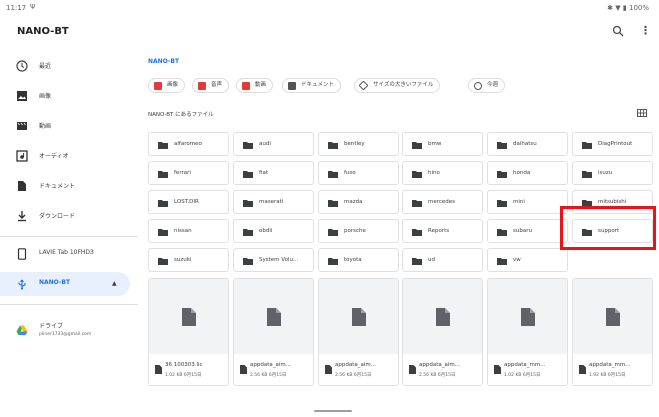 The height and width of the screenshot is (417, 659). What do you see at coordinates (183, 260) in the screenshot?
I see `folder-name: suzuki` at bounding box center [183, 260].